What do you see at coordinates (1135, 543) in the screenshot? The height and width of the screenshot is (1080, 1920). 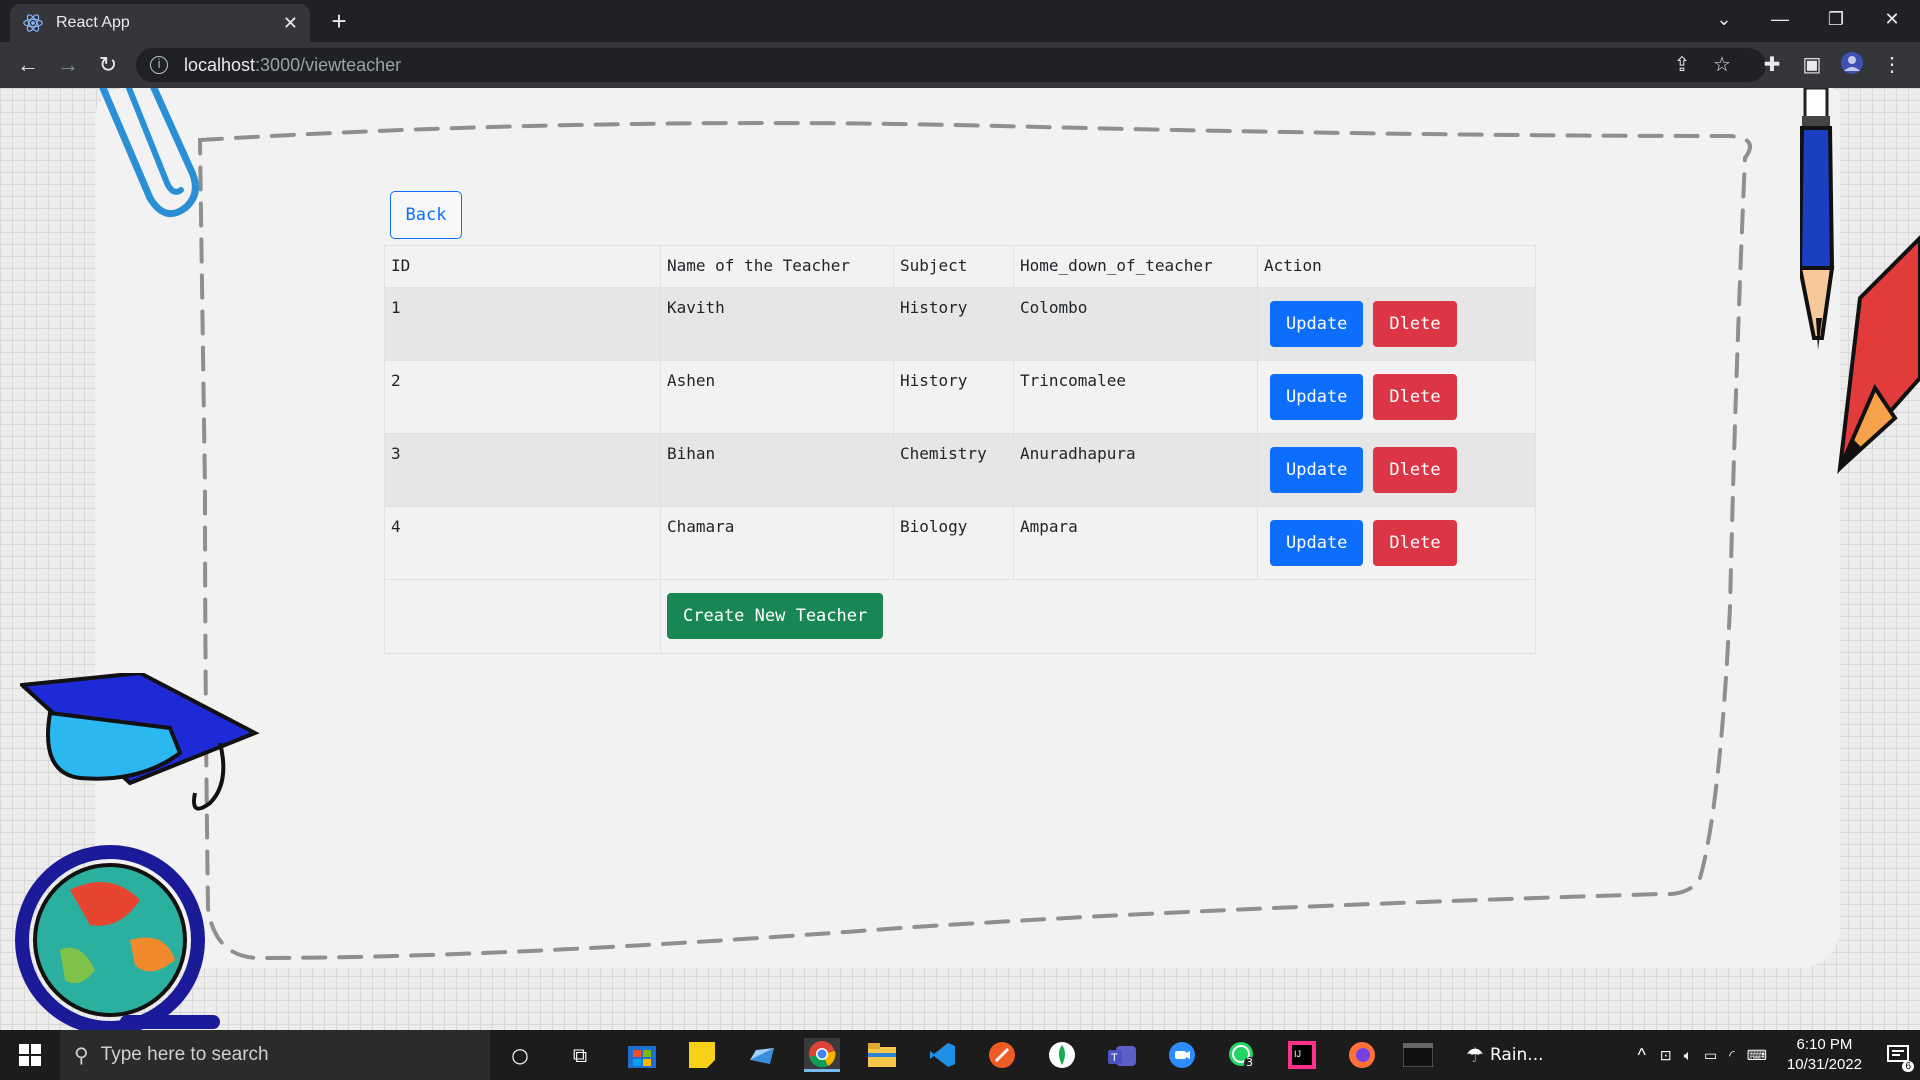 I see `cell-home: Ampara` at bounding box center [1135, 543].